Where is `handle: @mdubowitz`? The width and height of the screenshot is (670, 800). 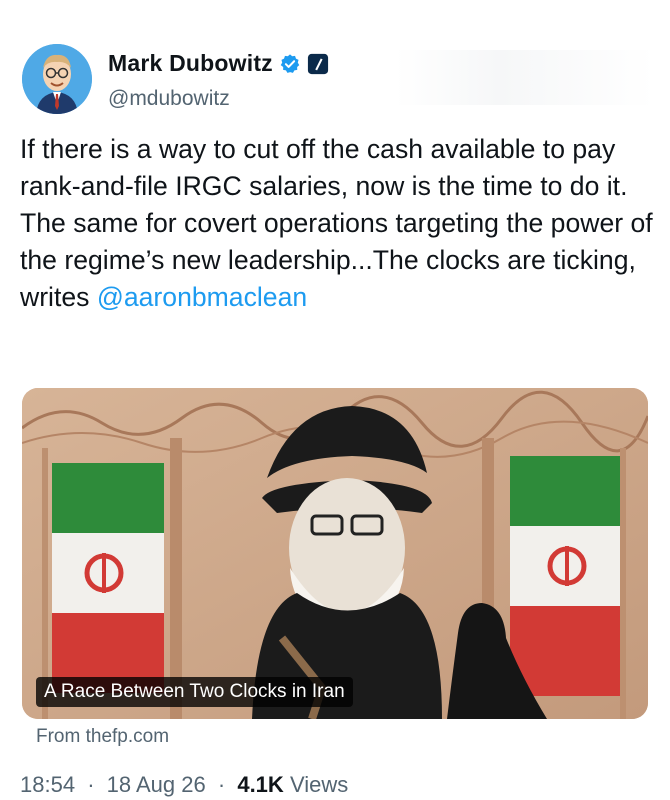 handle: @mdubowitz is located at coordinates (218, 99).